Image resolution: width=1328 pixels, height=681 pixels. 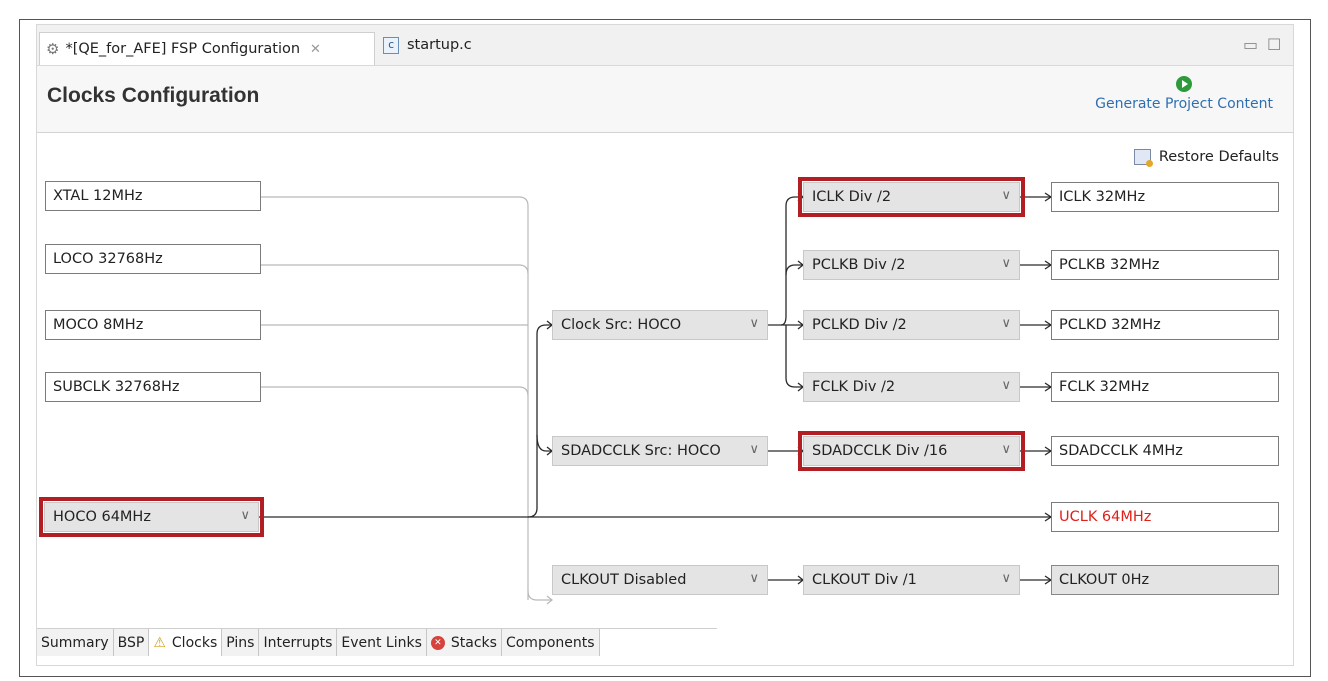 I want to click on tab-label: Event Links, so click(x=381, y=642).